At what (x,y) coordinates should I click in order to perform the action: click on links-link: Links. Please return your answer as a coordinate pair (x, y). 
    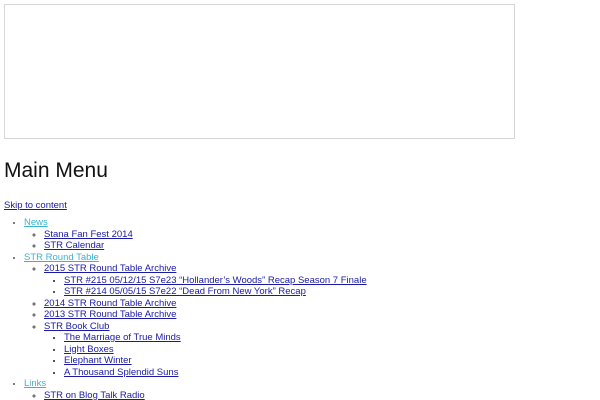
    Looking at the image, I should click on (35, 383).